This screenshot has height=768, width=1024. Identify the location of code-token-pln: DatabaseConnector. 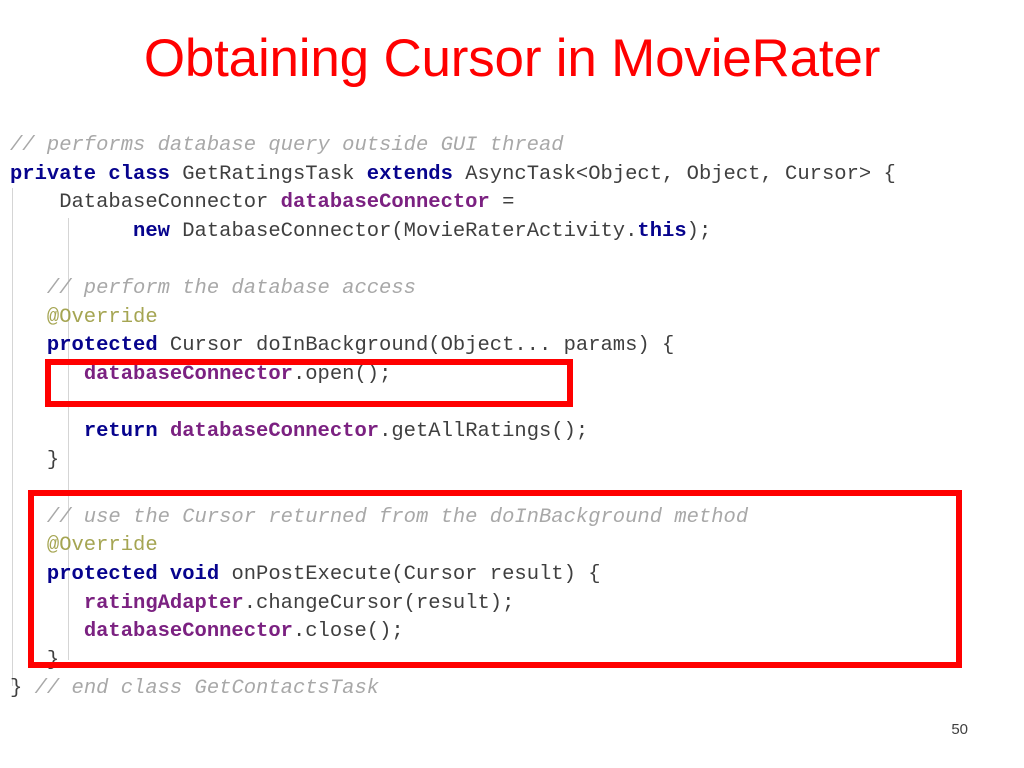
(145, 203).